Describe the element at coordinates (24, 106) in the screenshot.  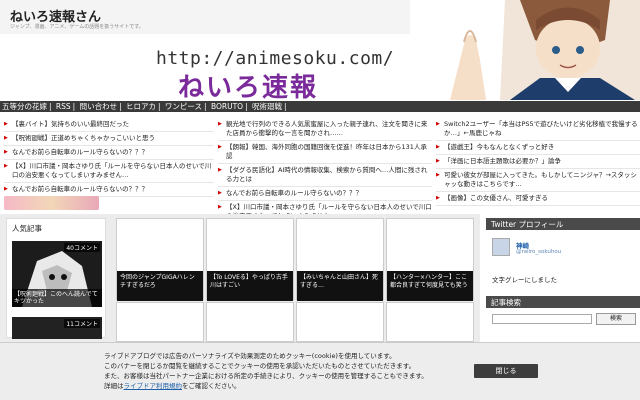
I see `nav-item-gotoubun: 五等分の花嫁` at that location.